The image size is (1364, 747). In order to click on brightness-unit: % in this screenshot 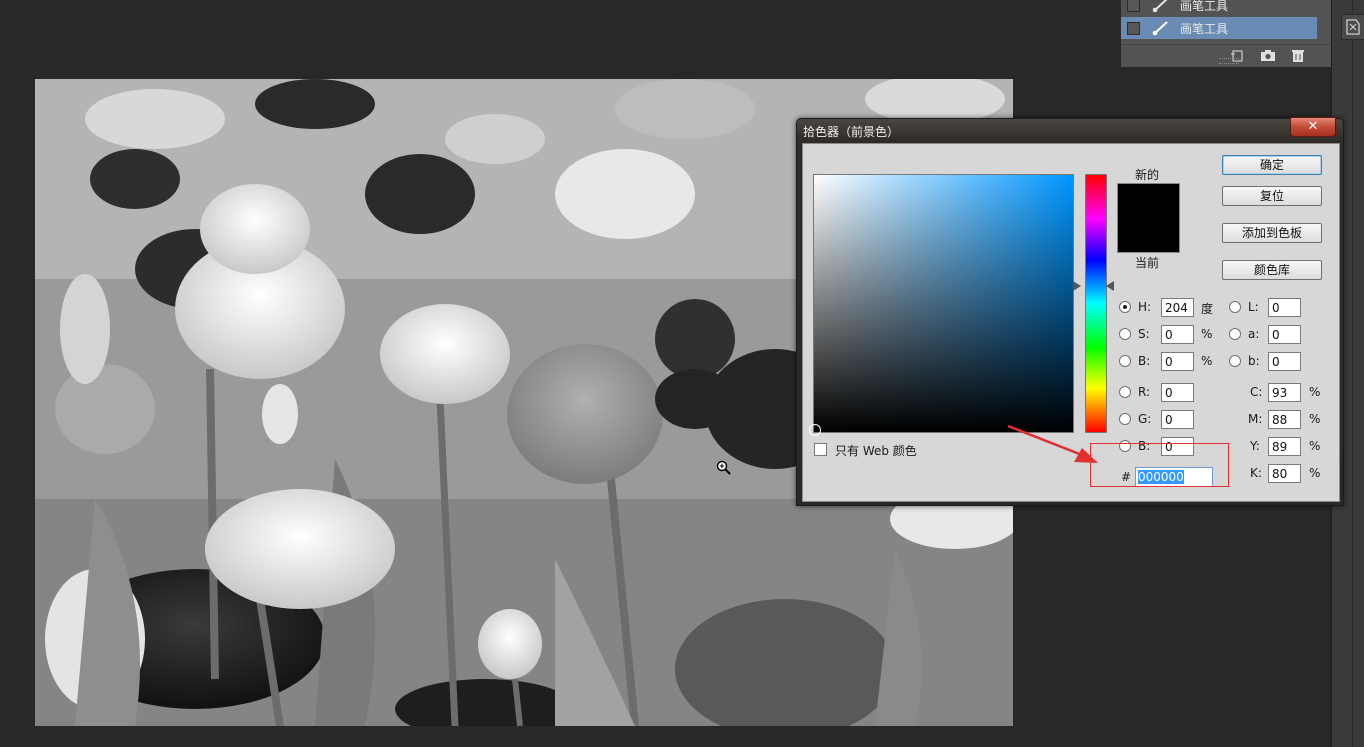, I will do `click(1207, 361)`.